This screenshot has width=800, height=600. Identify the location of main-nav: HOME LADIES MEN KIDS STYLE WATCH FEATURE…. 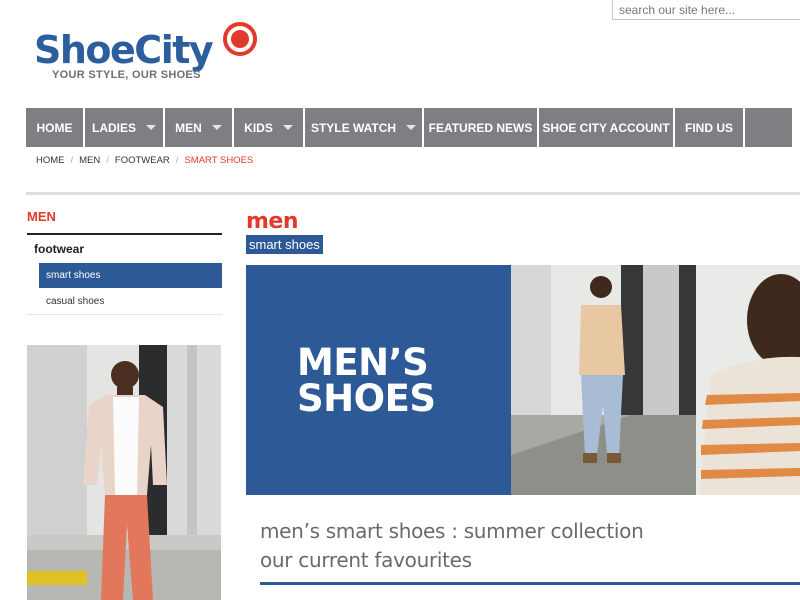
(413, 127).